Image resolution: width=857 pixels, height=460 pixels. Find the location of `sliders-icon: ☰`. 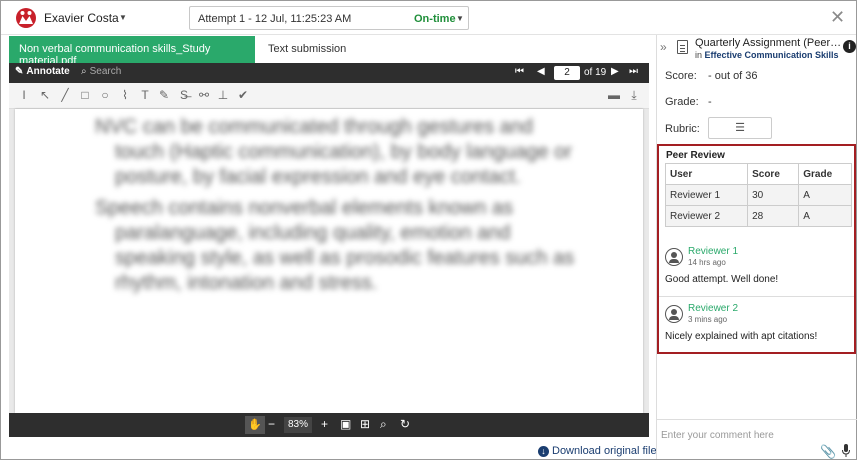

sliders-icon: ☰ is located at coordinates (740, 128).